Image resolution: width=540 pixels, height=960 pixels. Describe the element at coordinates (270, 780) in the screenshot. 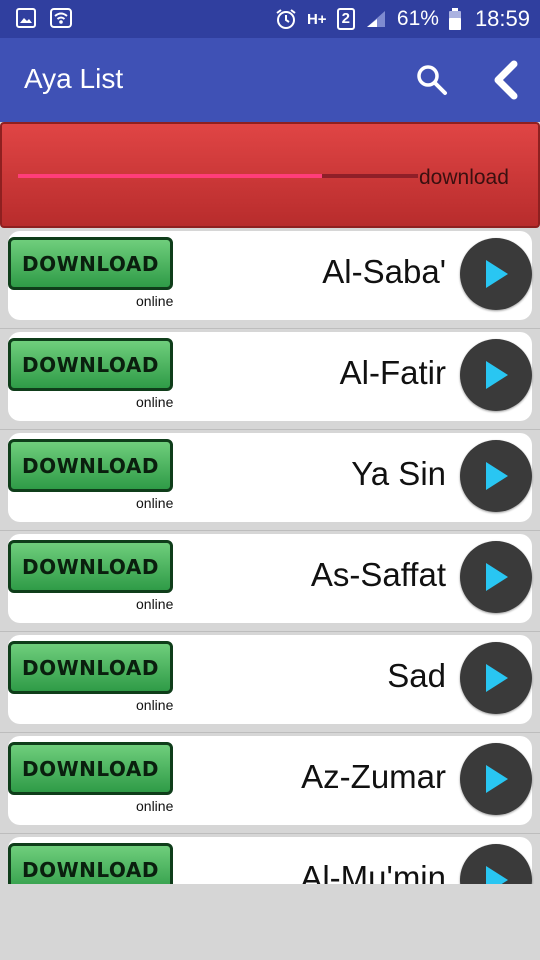

I see `list-item-card: DOWNLOAD online Az-Zumar` at that location.